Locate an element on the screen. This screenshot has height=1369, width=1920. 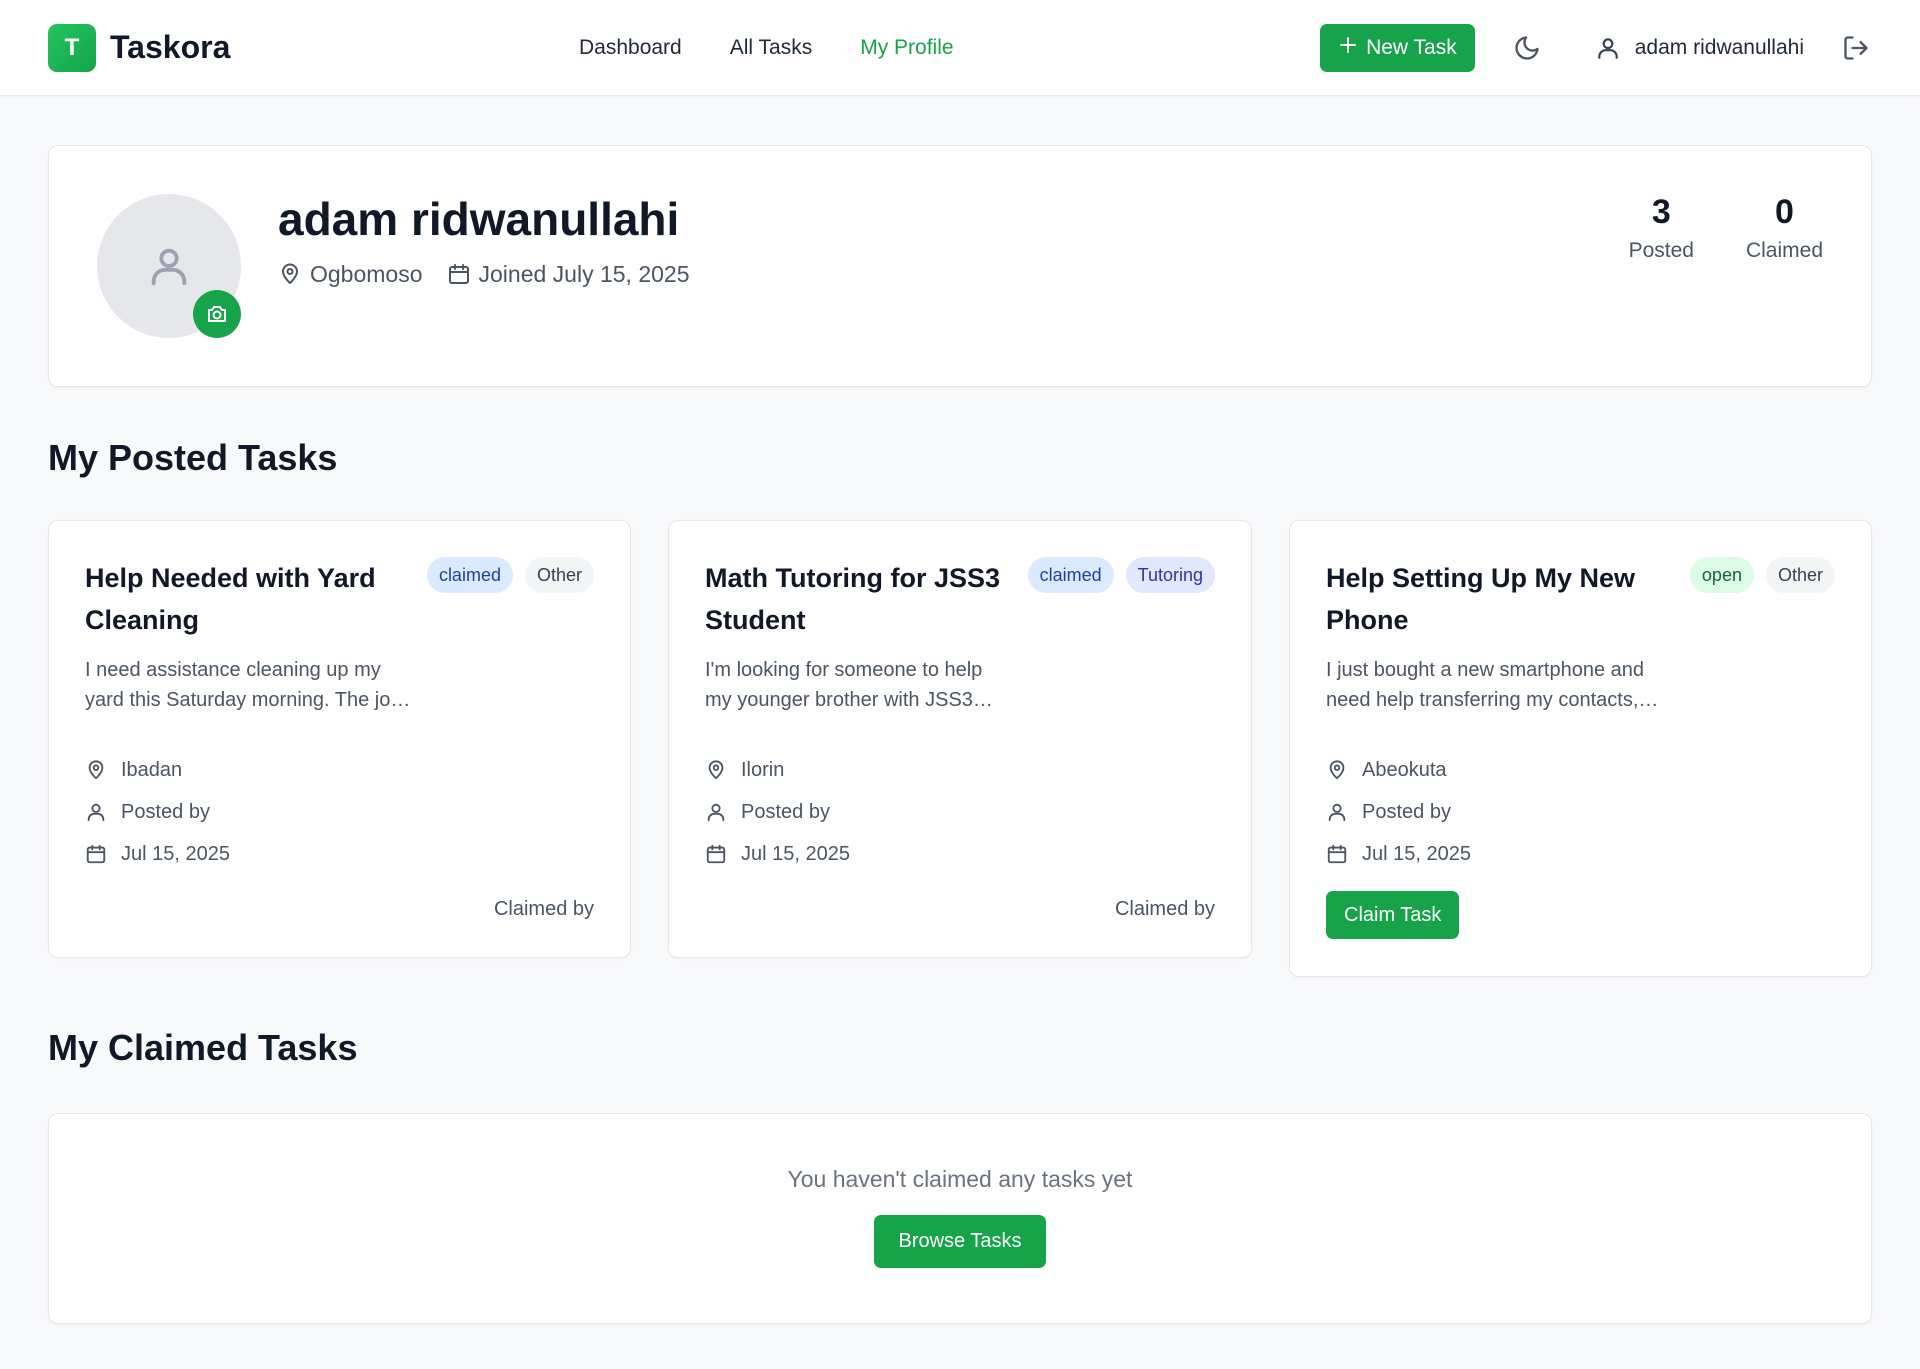
logout-button is located at coordinates (1856, 48).